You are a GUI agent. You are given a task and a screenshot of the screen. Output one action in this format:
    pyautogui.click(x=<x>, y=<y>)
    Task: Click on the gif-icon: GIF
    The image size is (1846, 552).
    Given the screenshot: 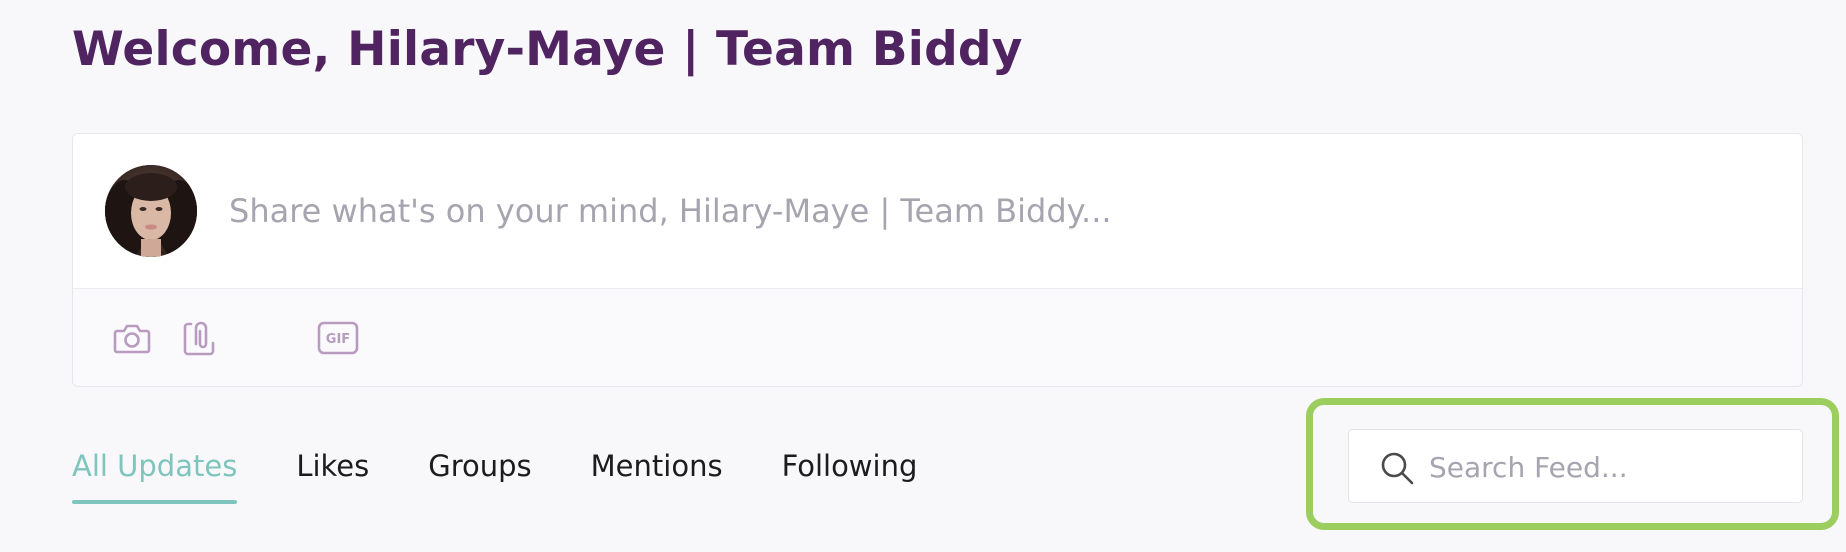 What is the action you would take?
    pyautogui.click(x=338, y=338)
    